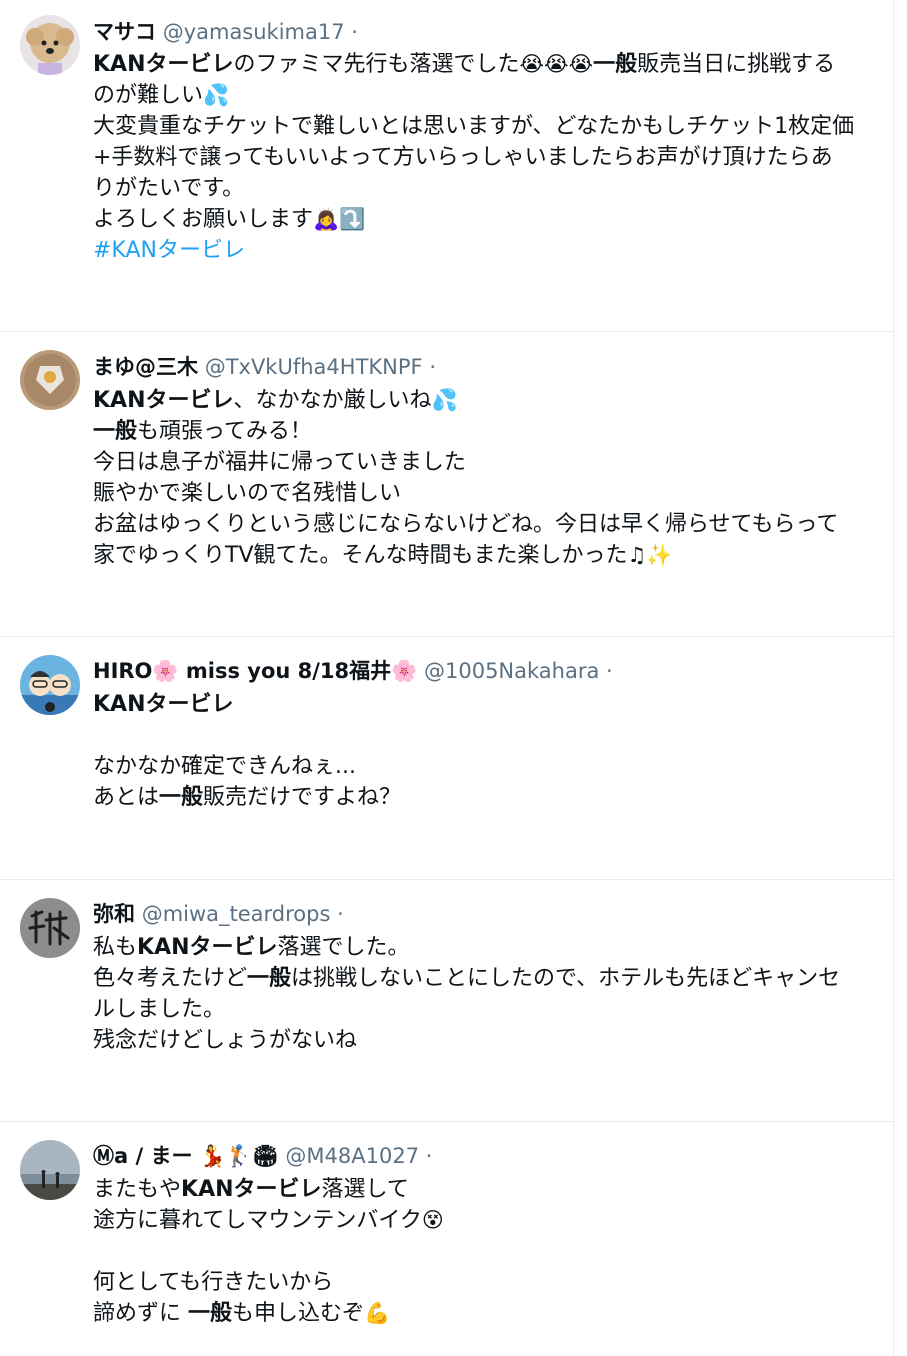 The image size is (907, 1356). Describe the element at coordinates (257, 1220) in the screenshot. I see `text-segment: 途方に暮れてしマウンテンバイク` at that location.